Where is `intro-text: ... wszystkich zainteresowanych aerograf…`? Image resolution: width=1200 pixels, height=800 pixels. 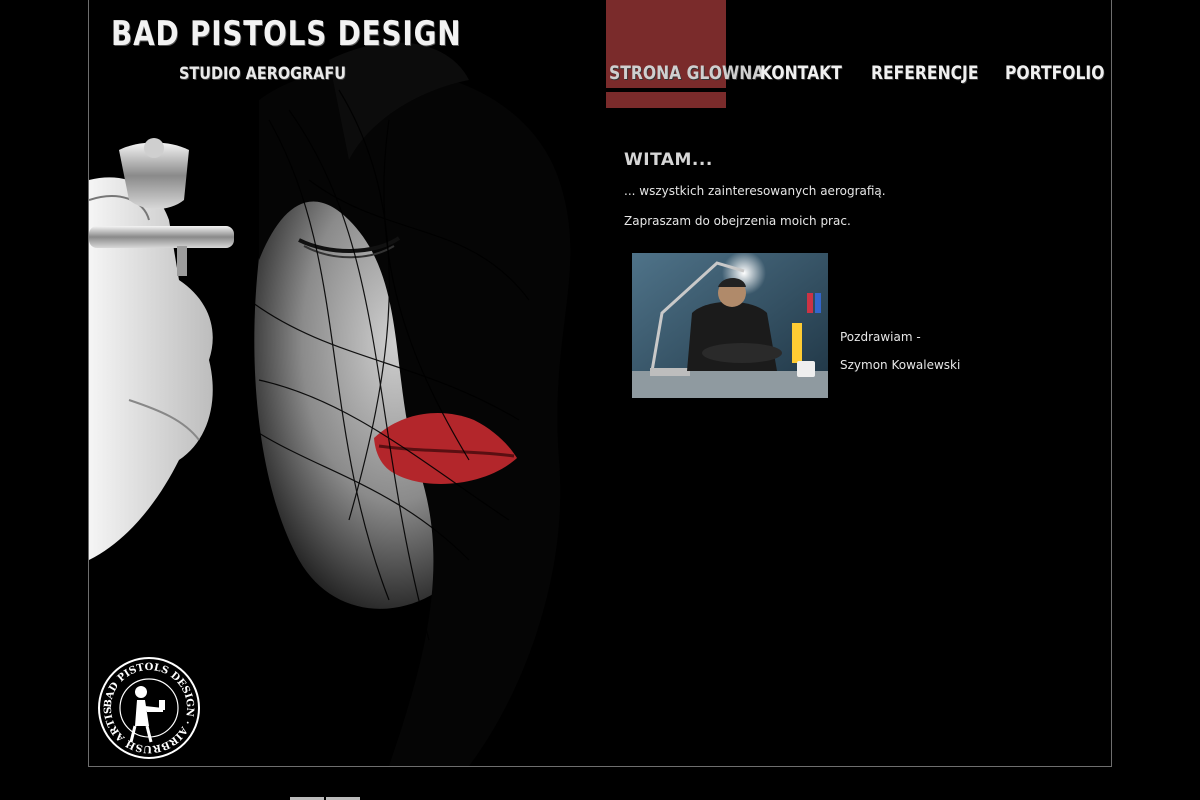
intro-text: ... wszystkich zainteresowanych aerograf… is located at coordinates (755, 191).